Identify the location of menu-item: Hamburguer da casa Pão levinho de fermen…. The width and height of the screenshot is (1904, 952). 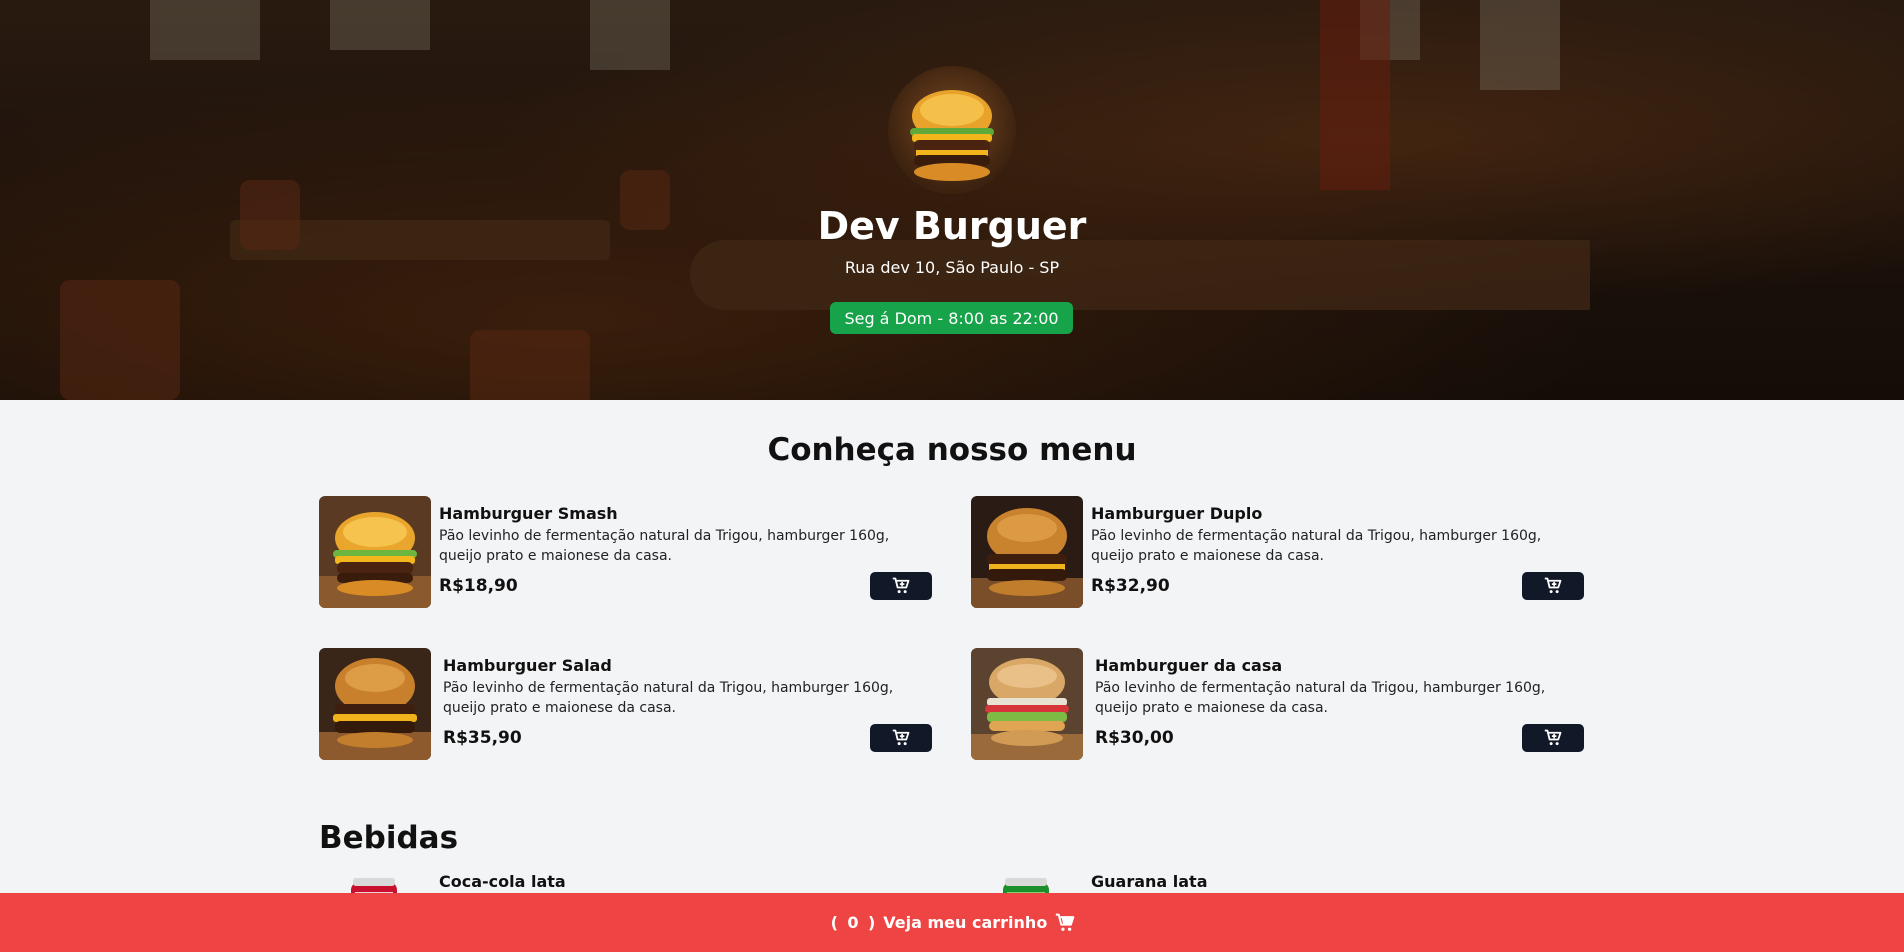
(1278, 704).